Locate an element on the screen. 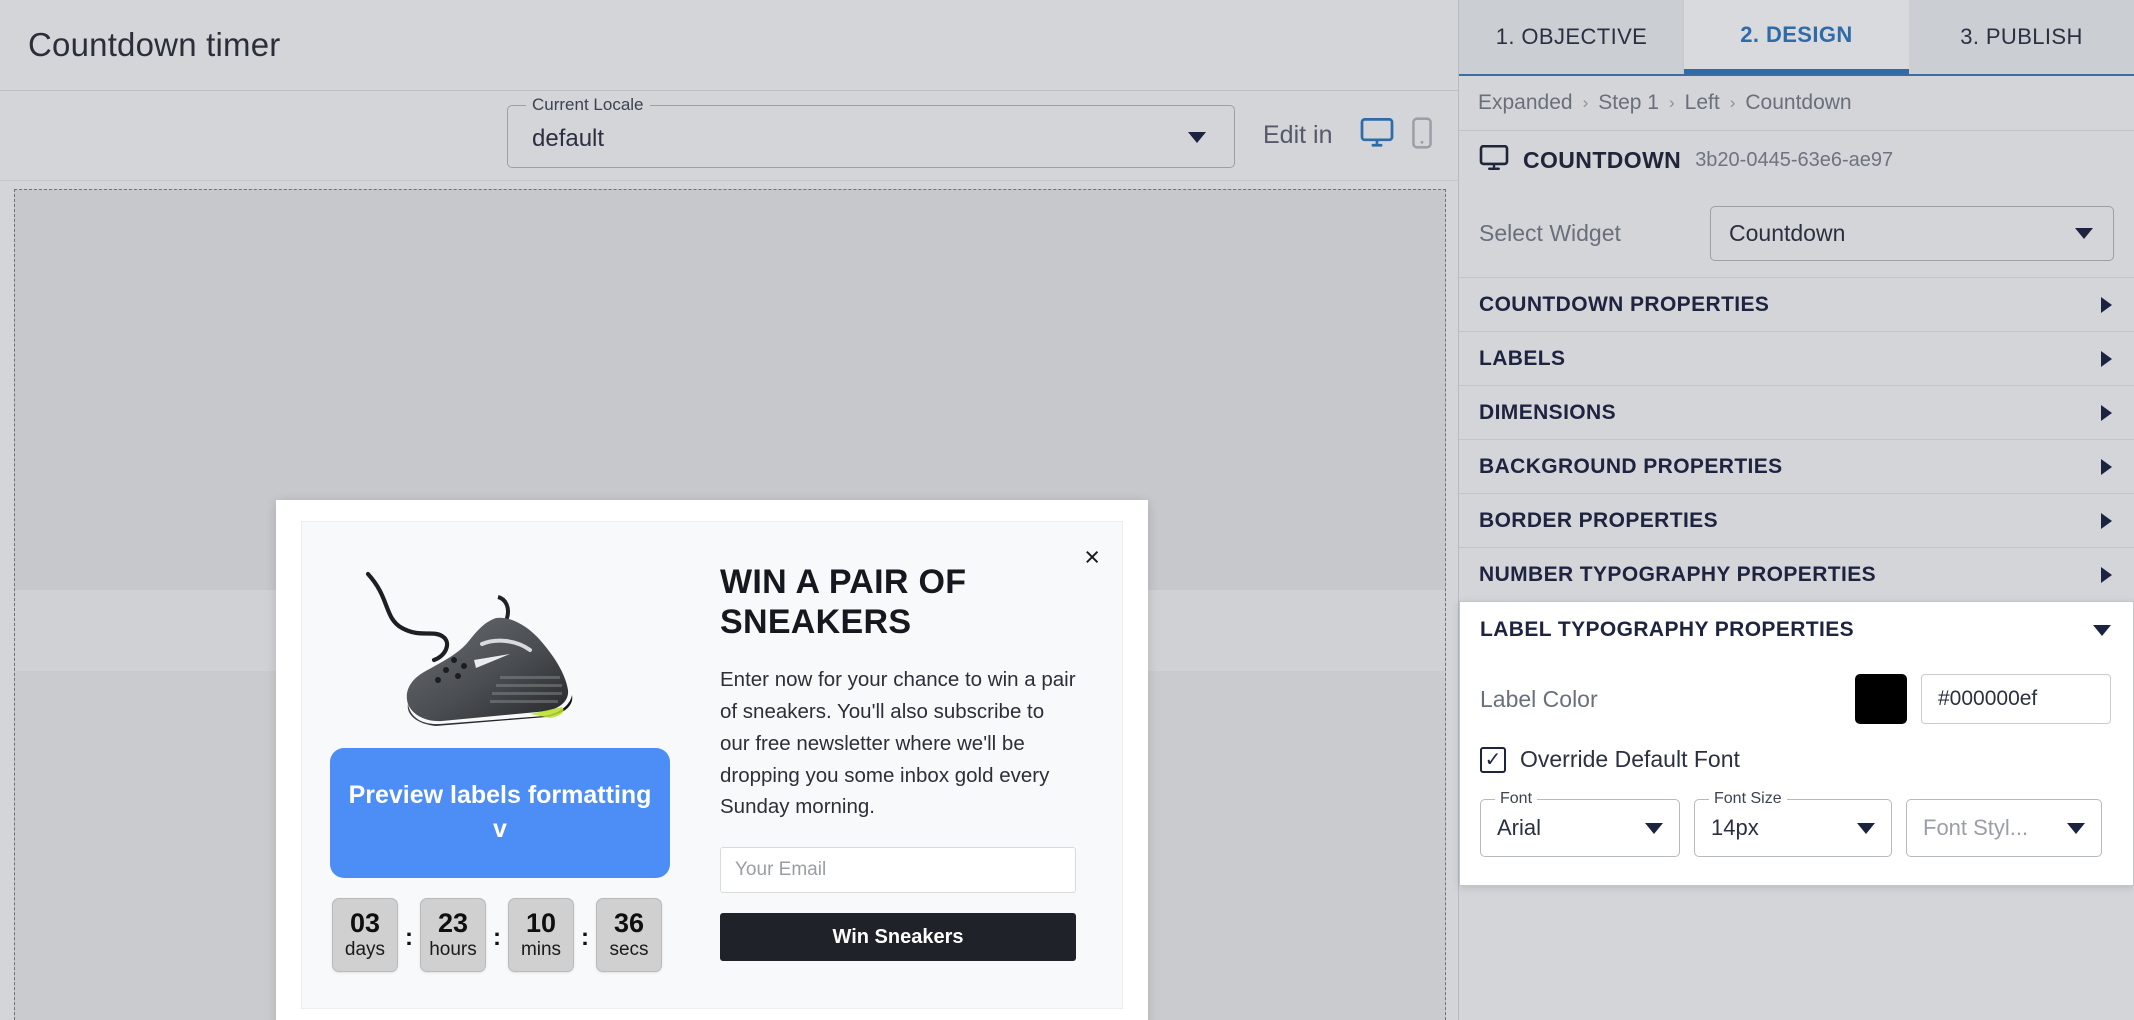 The height and width of the screenshot is (1020, 2134). widget-id: 3b20-0445-63e6-ae97 is located at coordinates (1794, 159).